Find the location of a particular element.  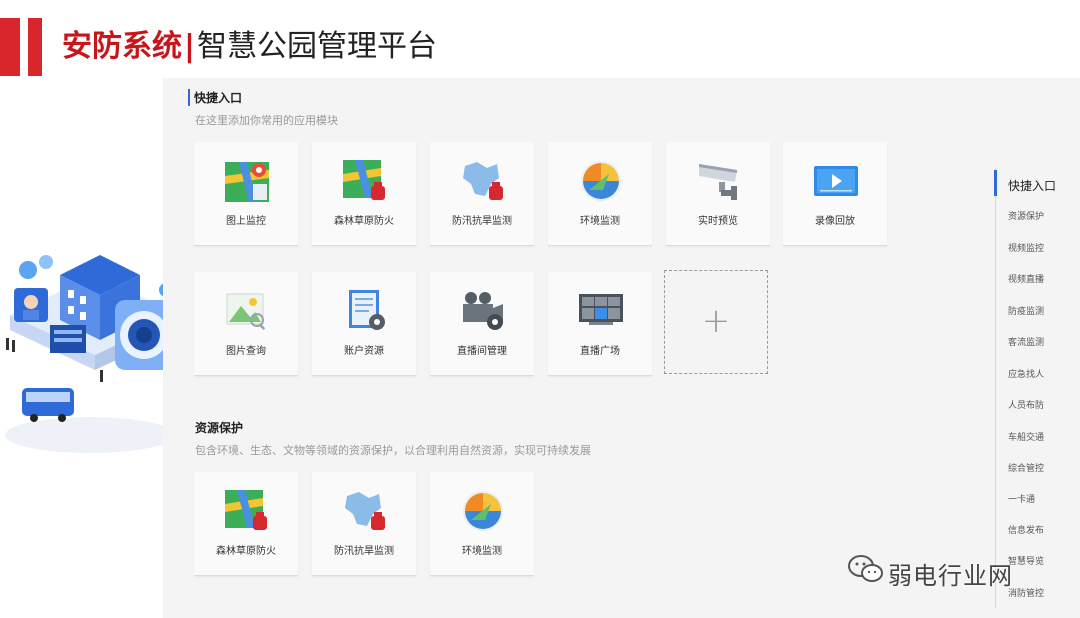

plus-icon: + is located at coordinates (716, 321).